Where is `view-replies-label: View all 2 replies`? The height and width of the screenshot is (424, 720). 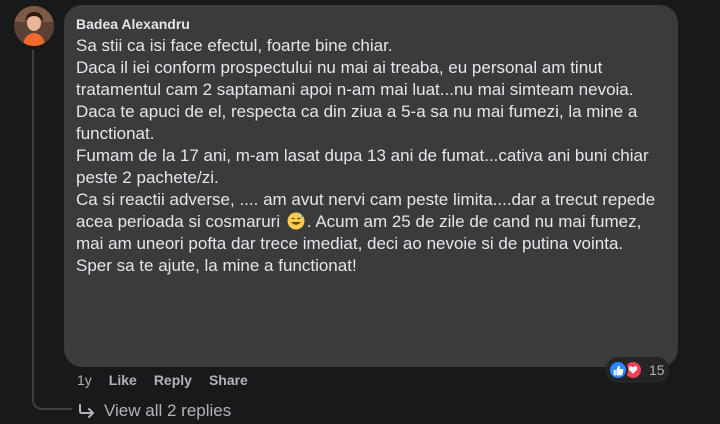
view-replies-label: View all 2 replies is located at coordinates (168, 410).